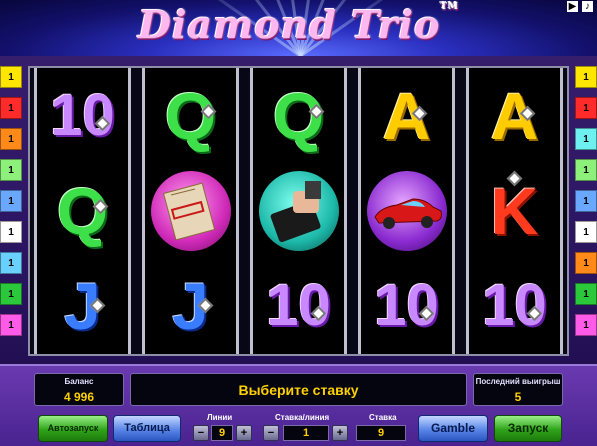  What do you see at coordinates (306, 433) in the screenshot?
I see `bet-per-line-value: 1` at bounding box center [306, 433].